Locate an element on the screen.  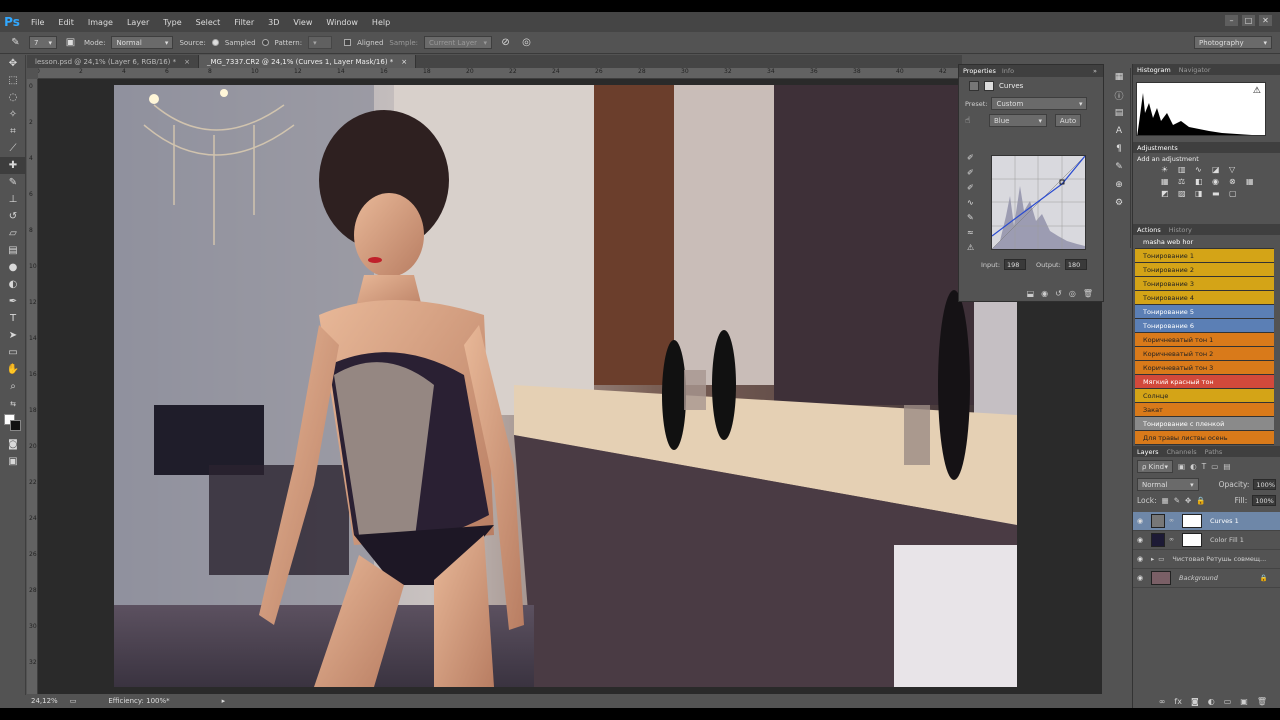
color-fill-thumbnail is located at coordinates (1158, 540).